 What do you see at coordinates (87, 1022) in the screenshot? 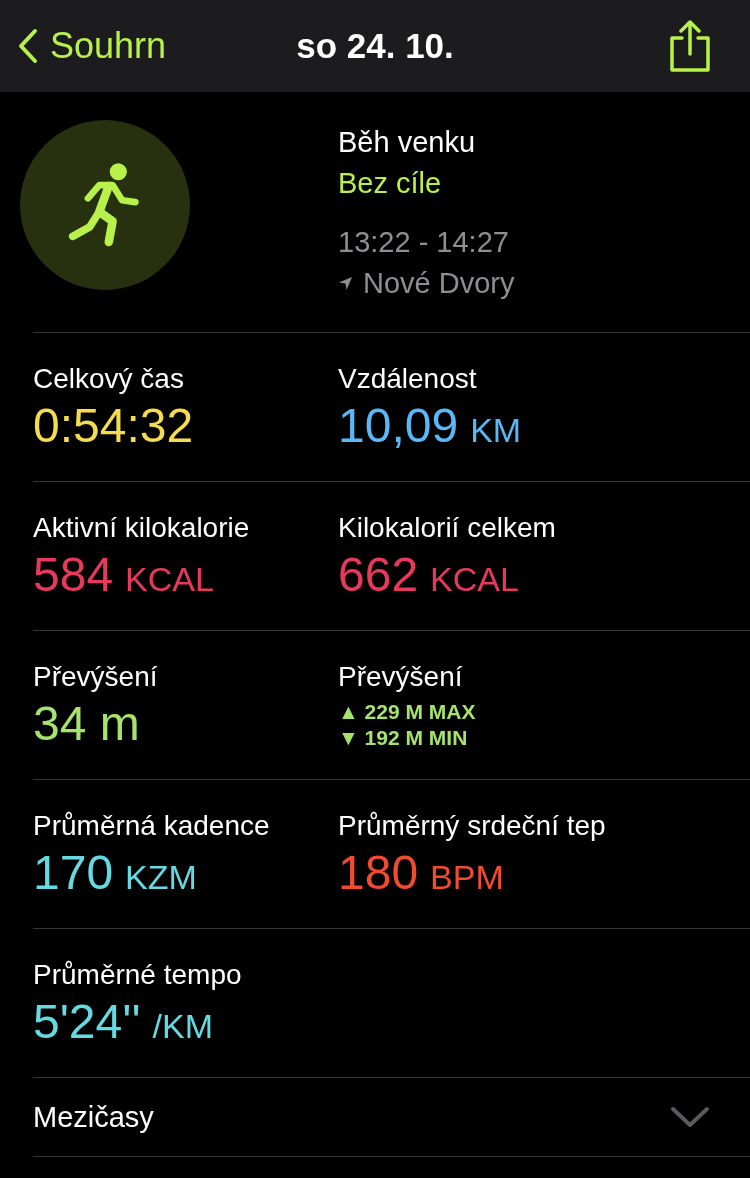
I see `metric-value: 5'24''` at bounding box center [87, 1022].